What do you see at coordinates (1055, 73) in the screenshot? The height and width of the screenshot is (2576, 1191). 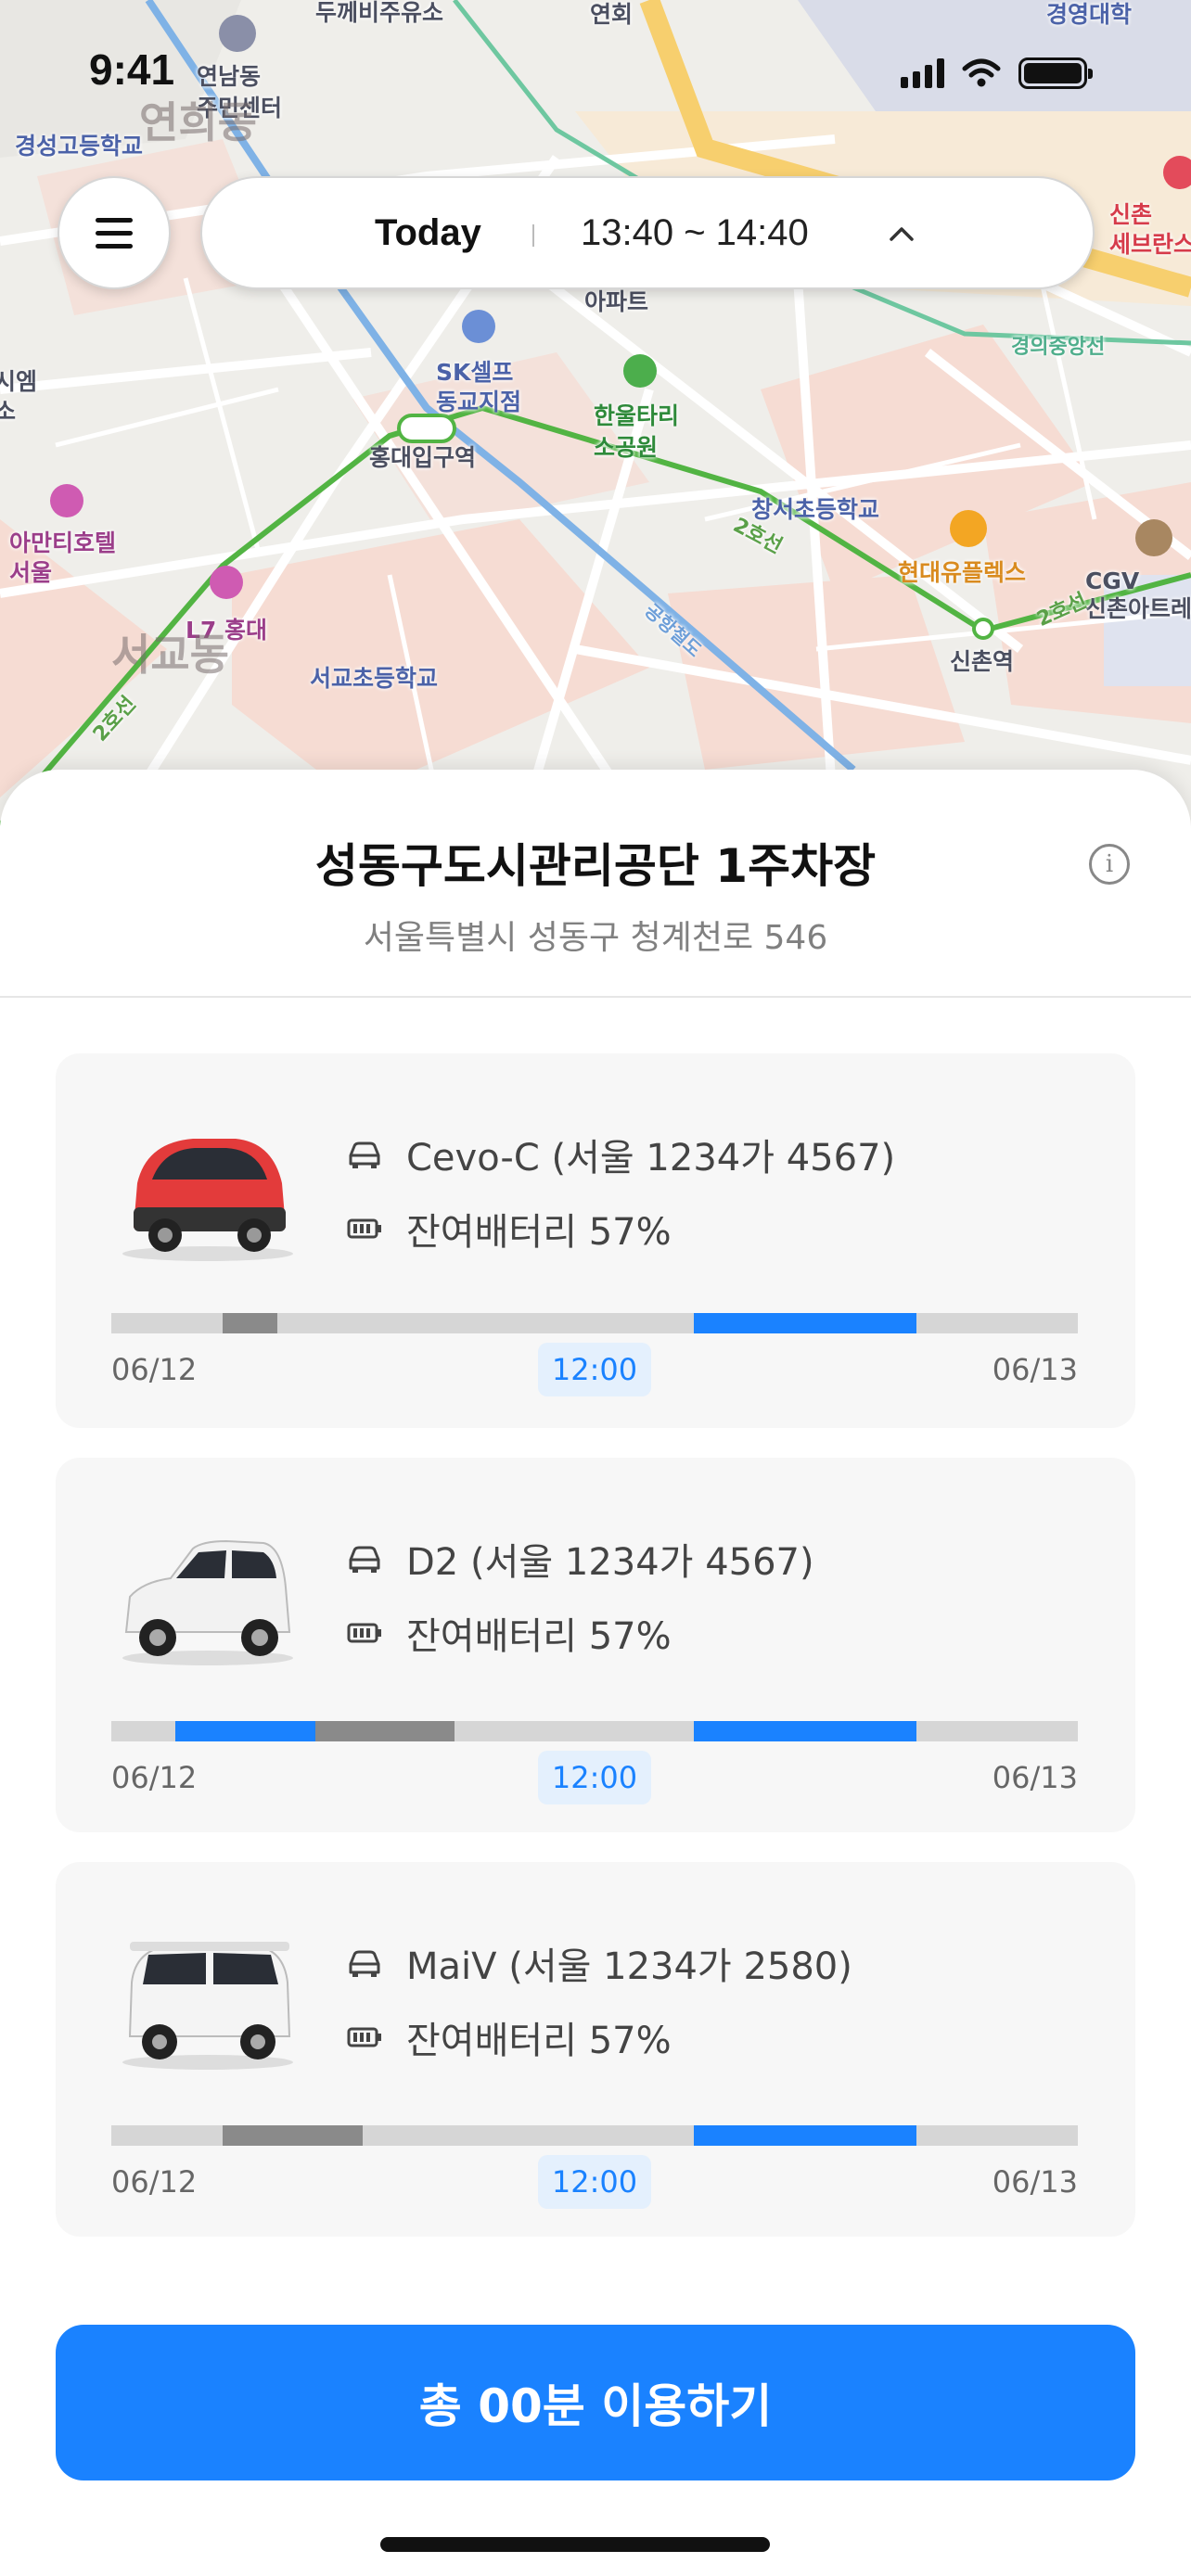 I see `battery-status-icon` at bounding box center [1055, 73].